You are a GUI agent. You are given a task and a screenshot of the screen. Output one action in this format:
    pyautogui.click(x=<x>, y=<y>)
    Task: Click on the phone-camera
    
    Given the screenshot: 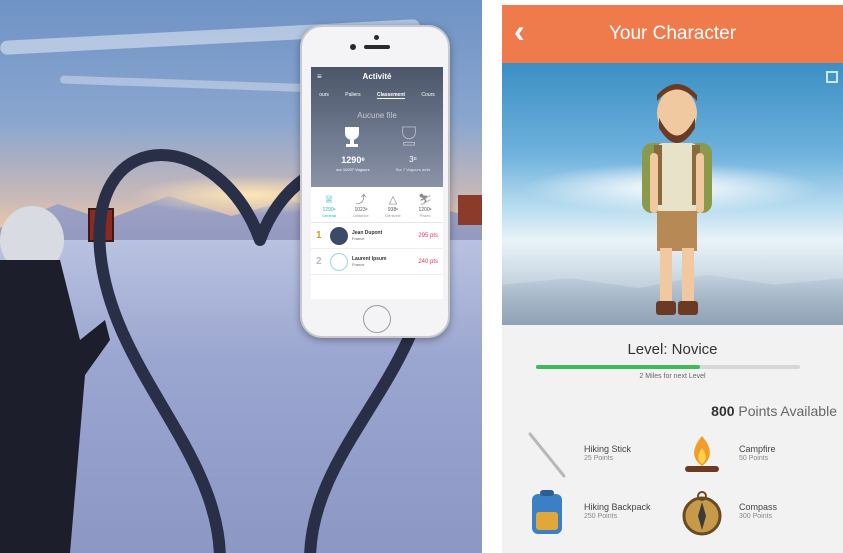 What is the action you would take?
    pyautogui.click(x=353, y=47)
    